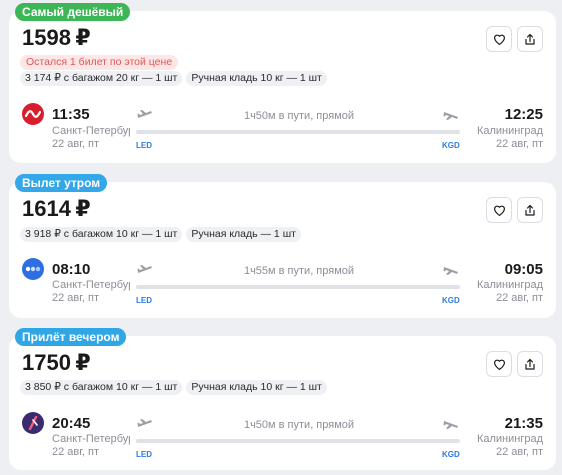 This screenshot has height=475, width=562. I want to click on badge-evening-arrival: Прилёт вечером, so click(71, 337).